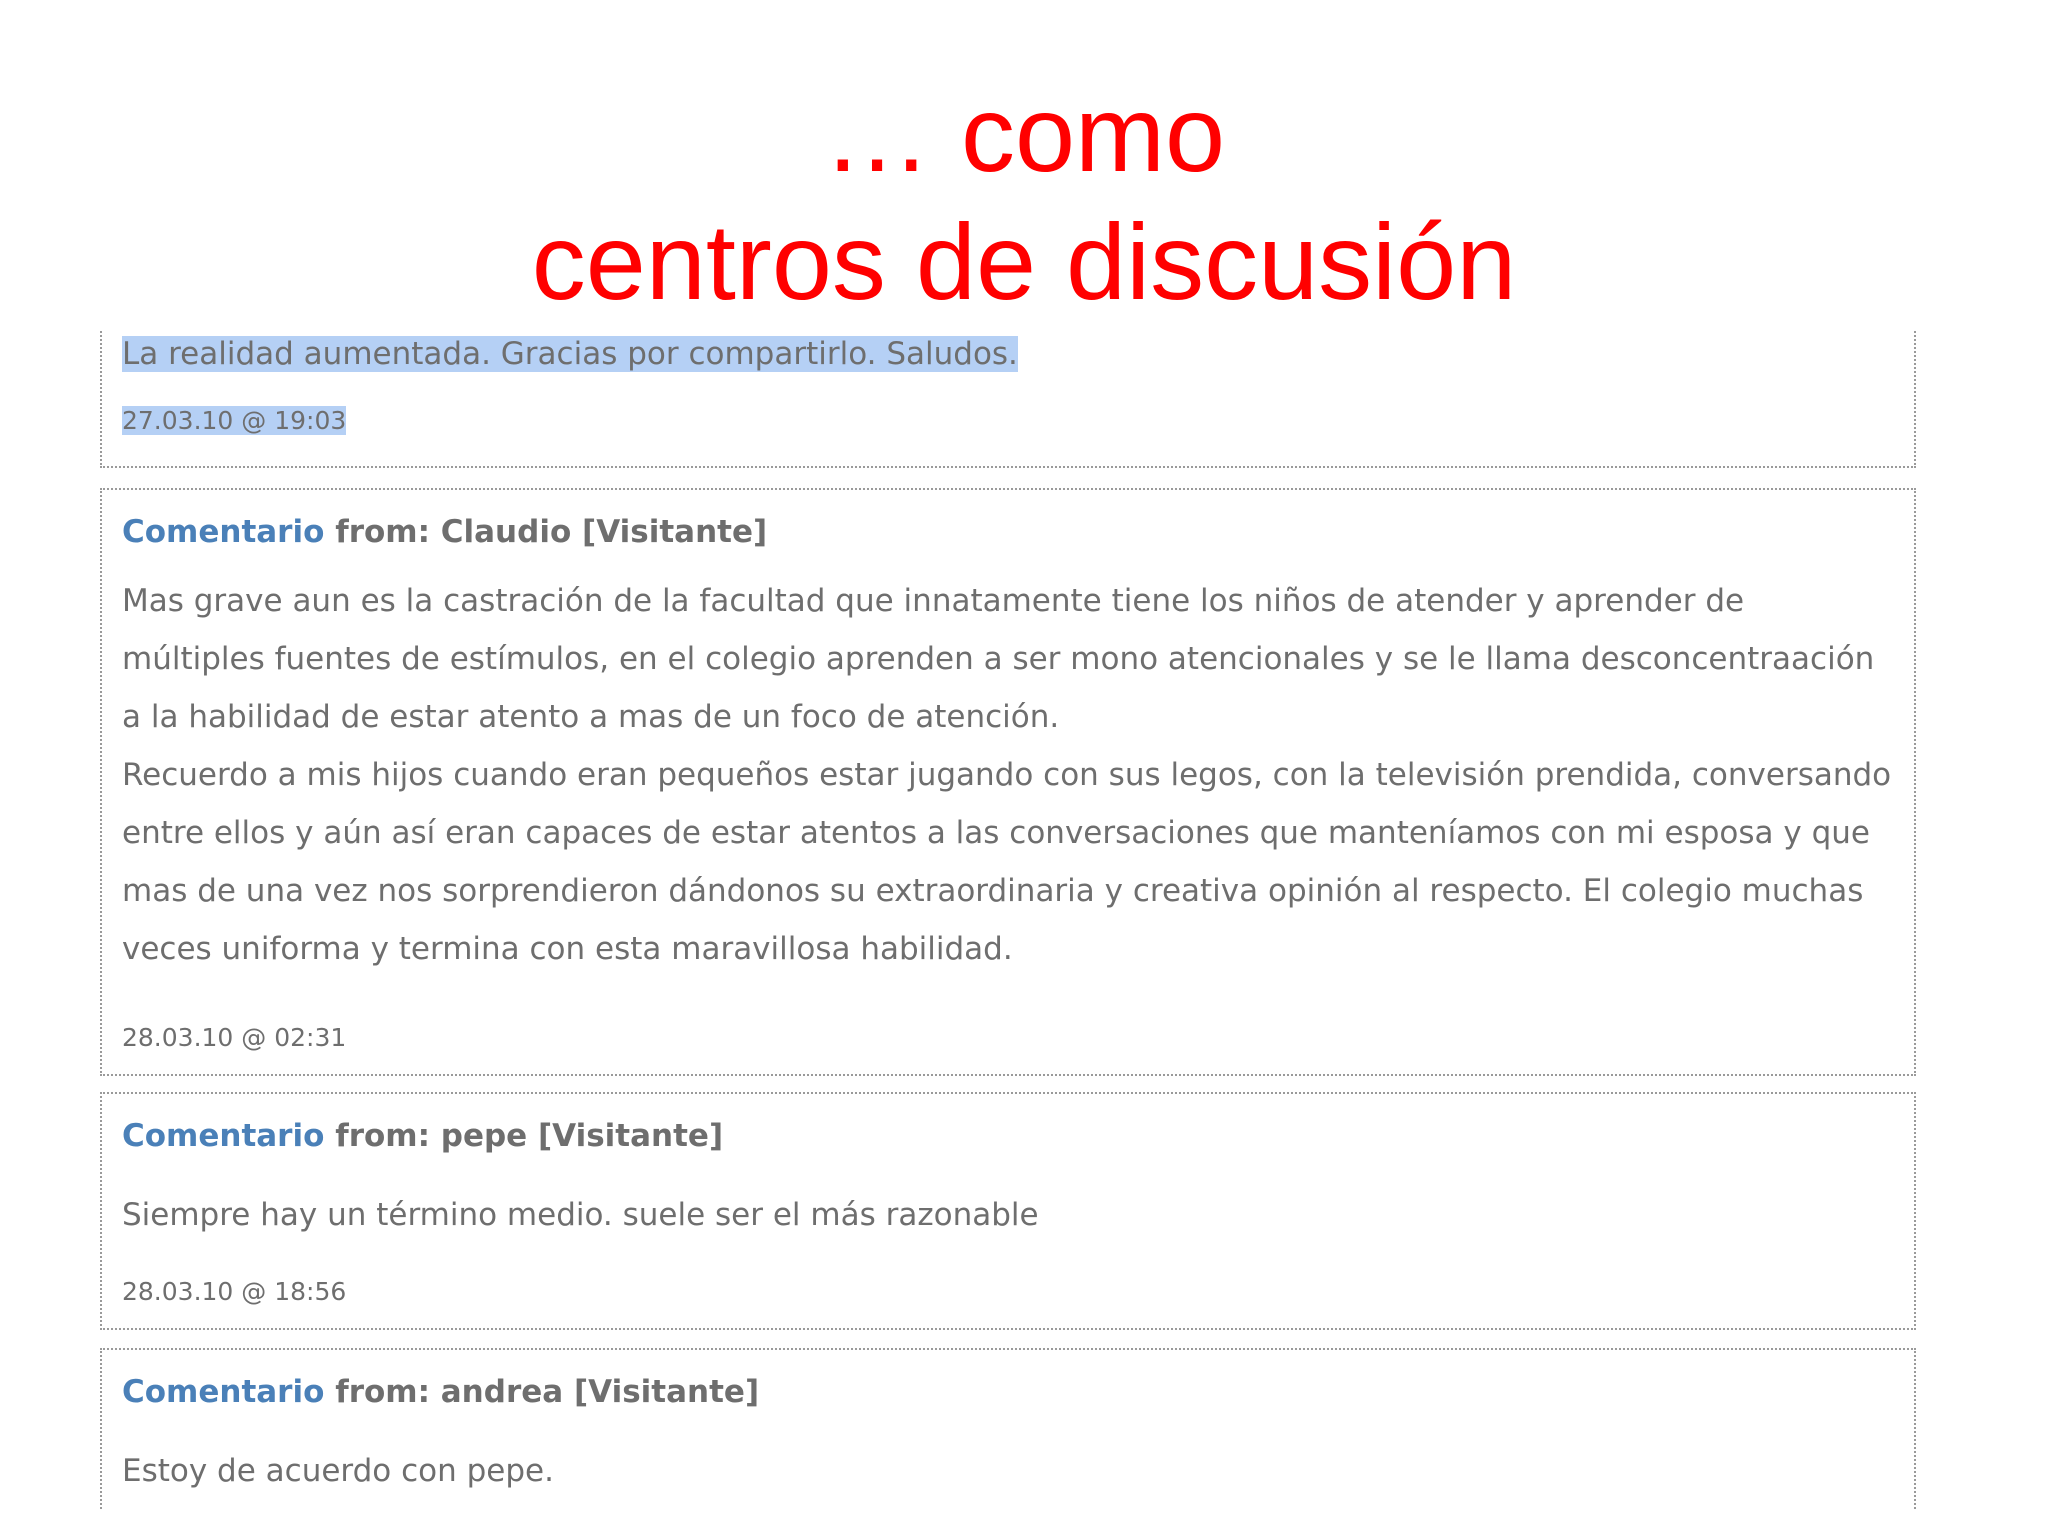  I want to click on slide-title-line-2: centros de discusión, so click(1024, 261).